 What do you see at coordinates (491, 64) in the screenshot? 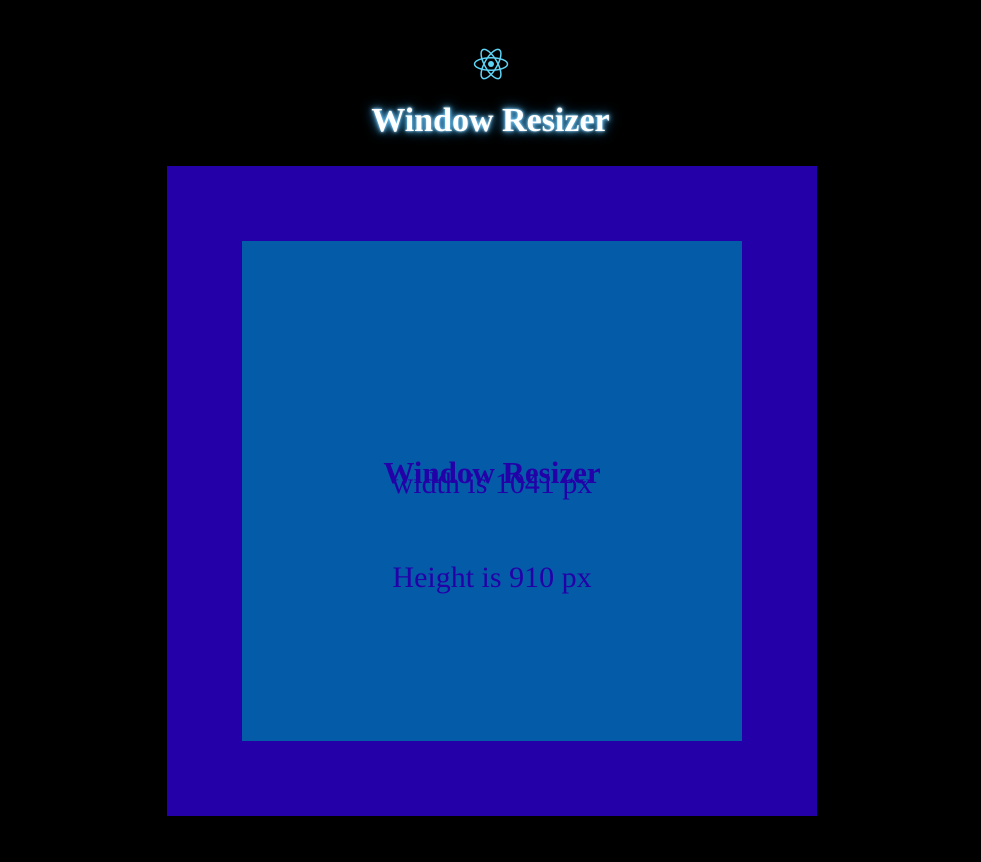
I see `react-atom-icon` at bounding box center [491, 64].